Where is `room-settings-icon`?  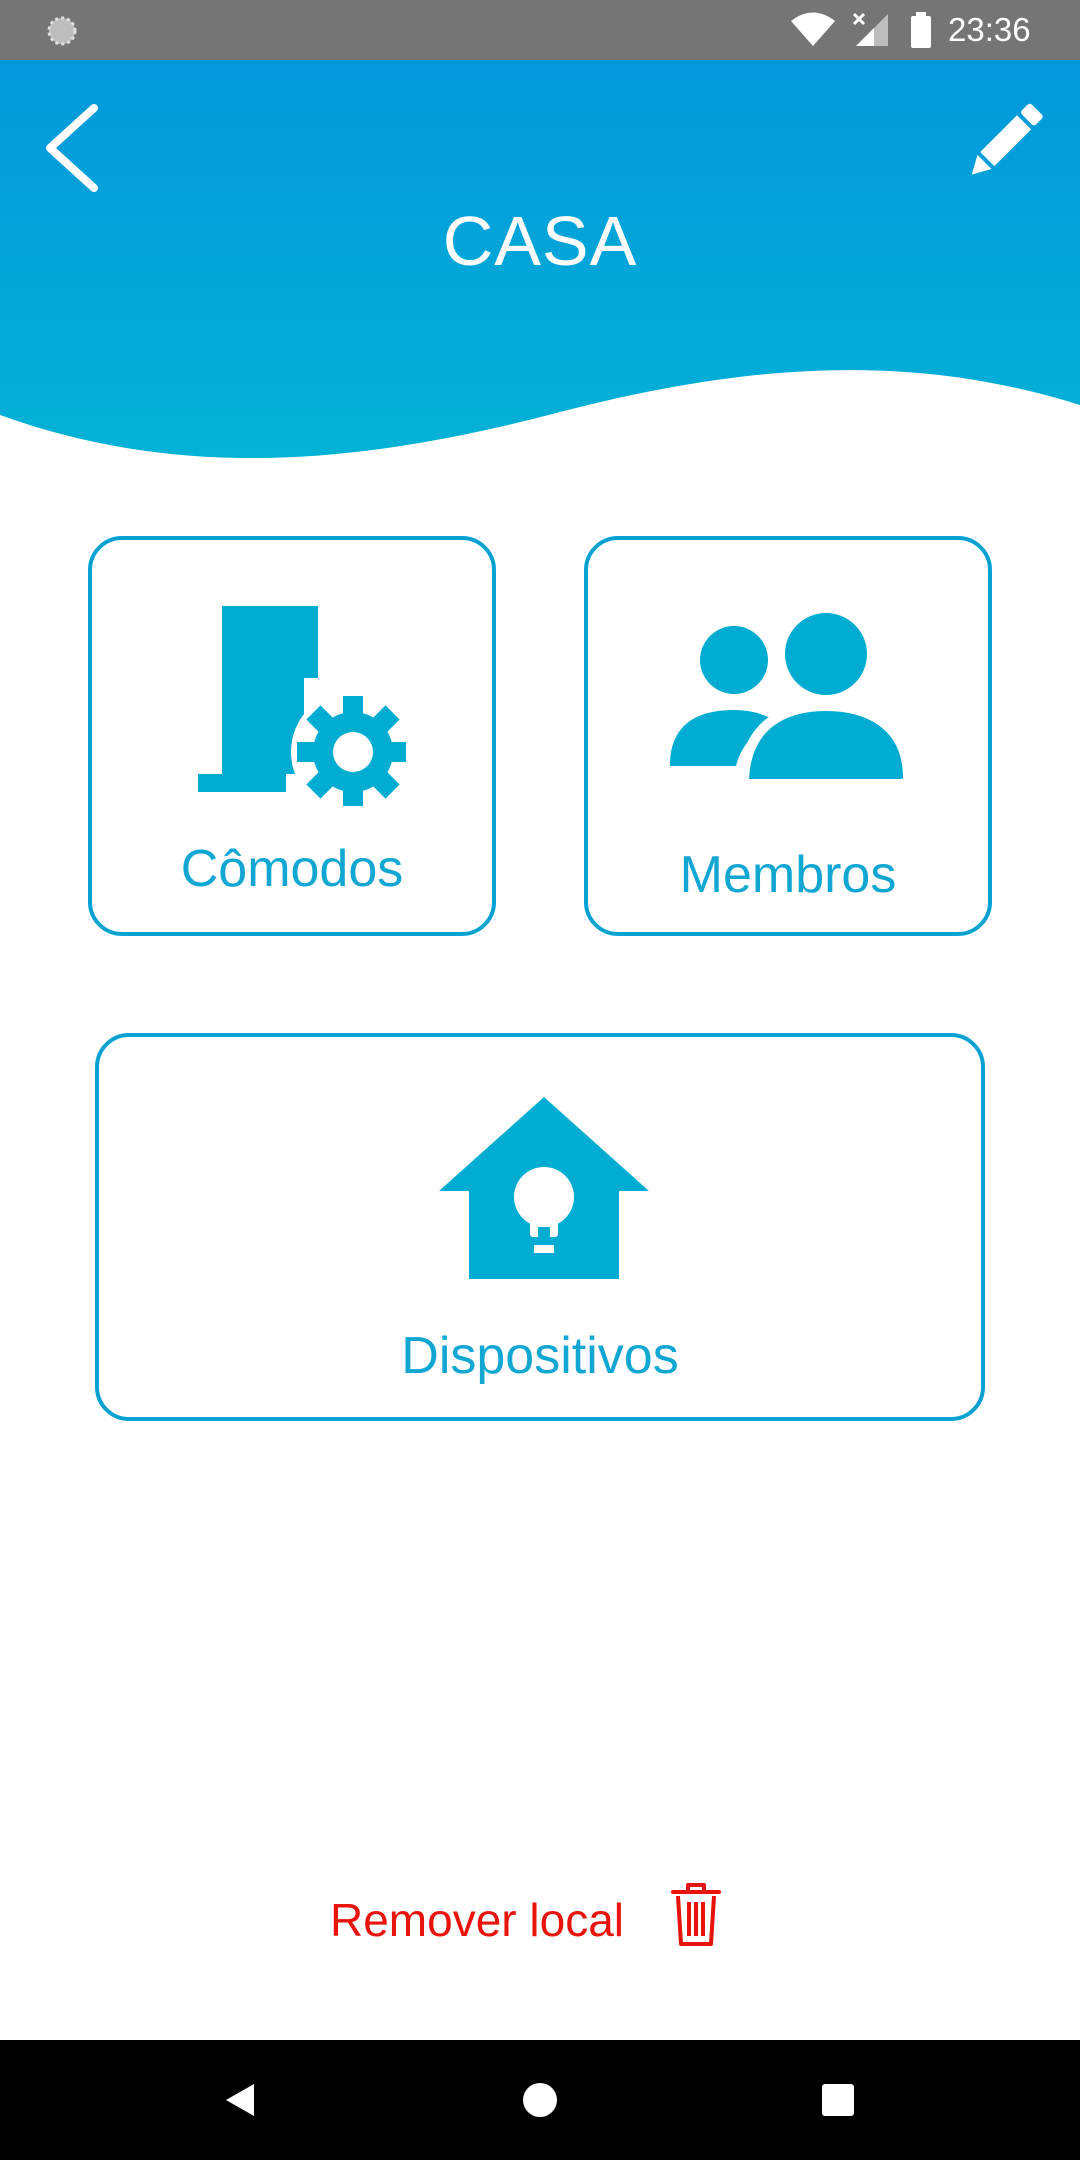 room-settings-icon is located at coordinates (302, 706).